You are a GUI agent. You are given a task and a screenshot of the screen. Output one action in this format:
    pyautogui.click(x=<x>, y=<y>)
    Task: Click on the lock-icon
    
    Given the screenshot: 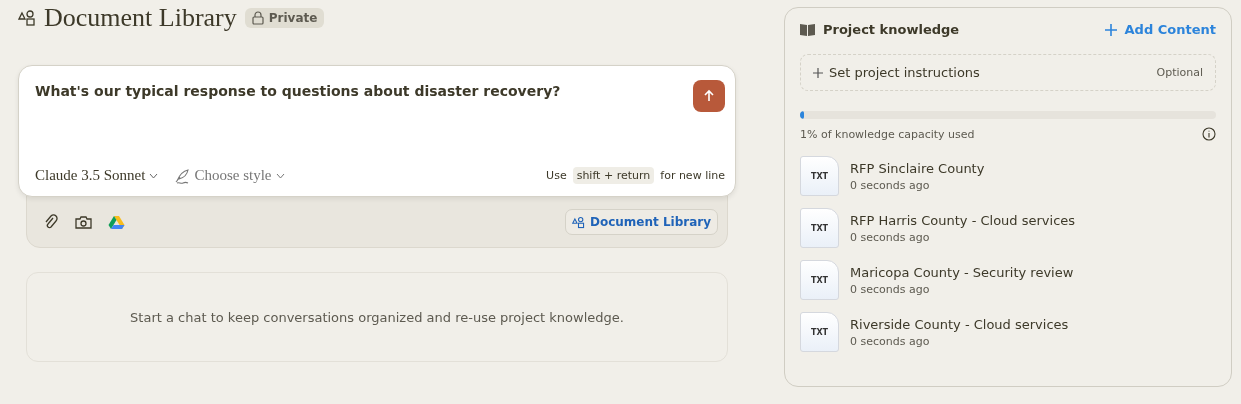 What is the action you would take?
    pyautogui.click(x=257, y=18)
    